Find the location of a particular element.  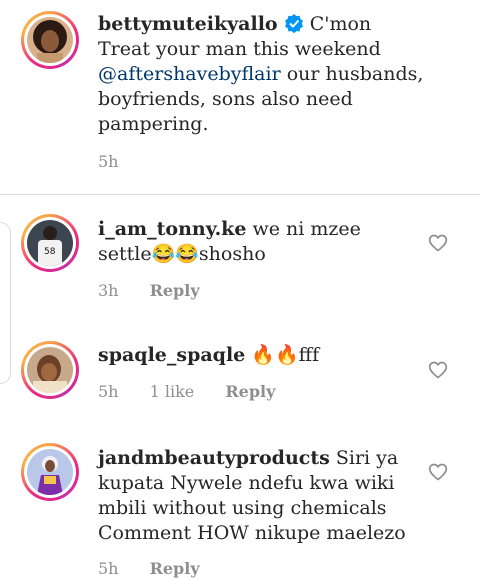

caption-author-avatar is located at coordinates (50, 40).